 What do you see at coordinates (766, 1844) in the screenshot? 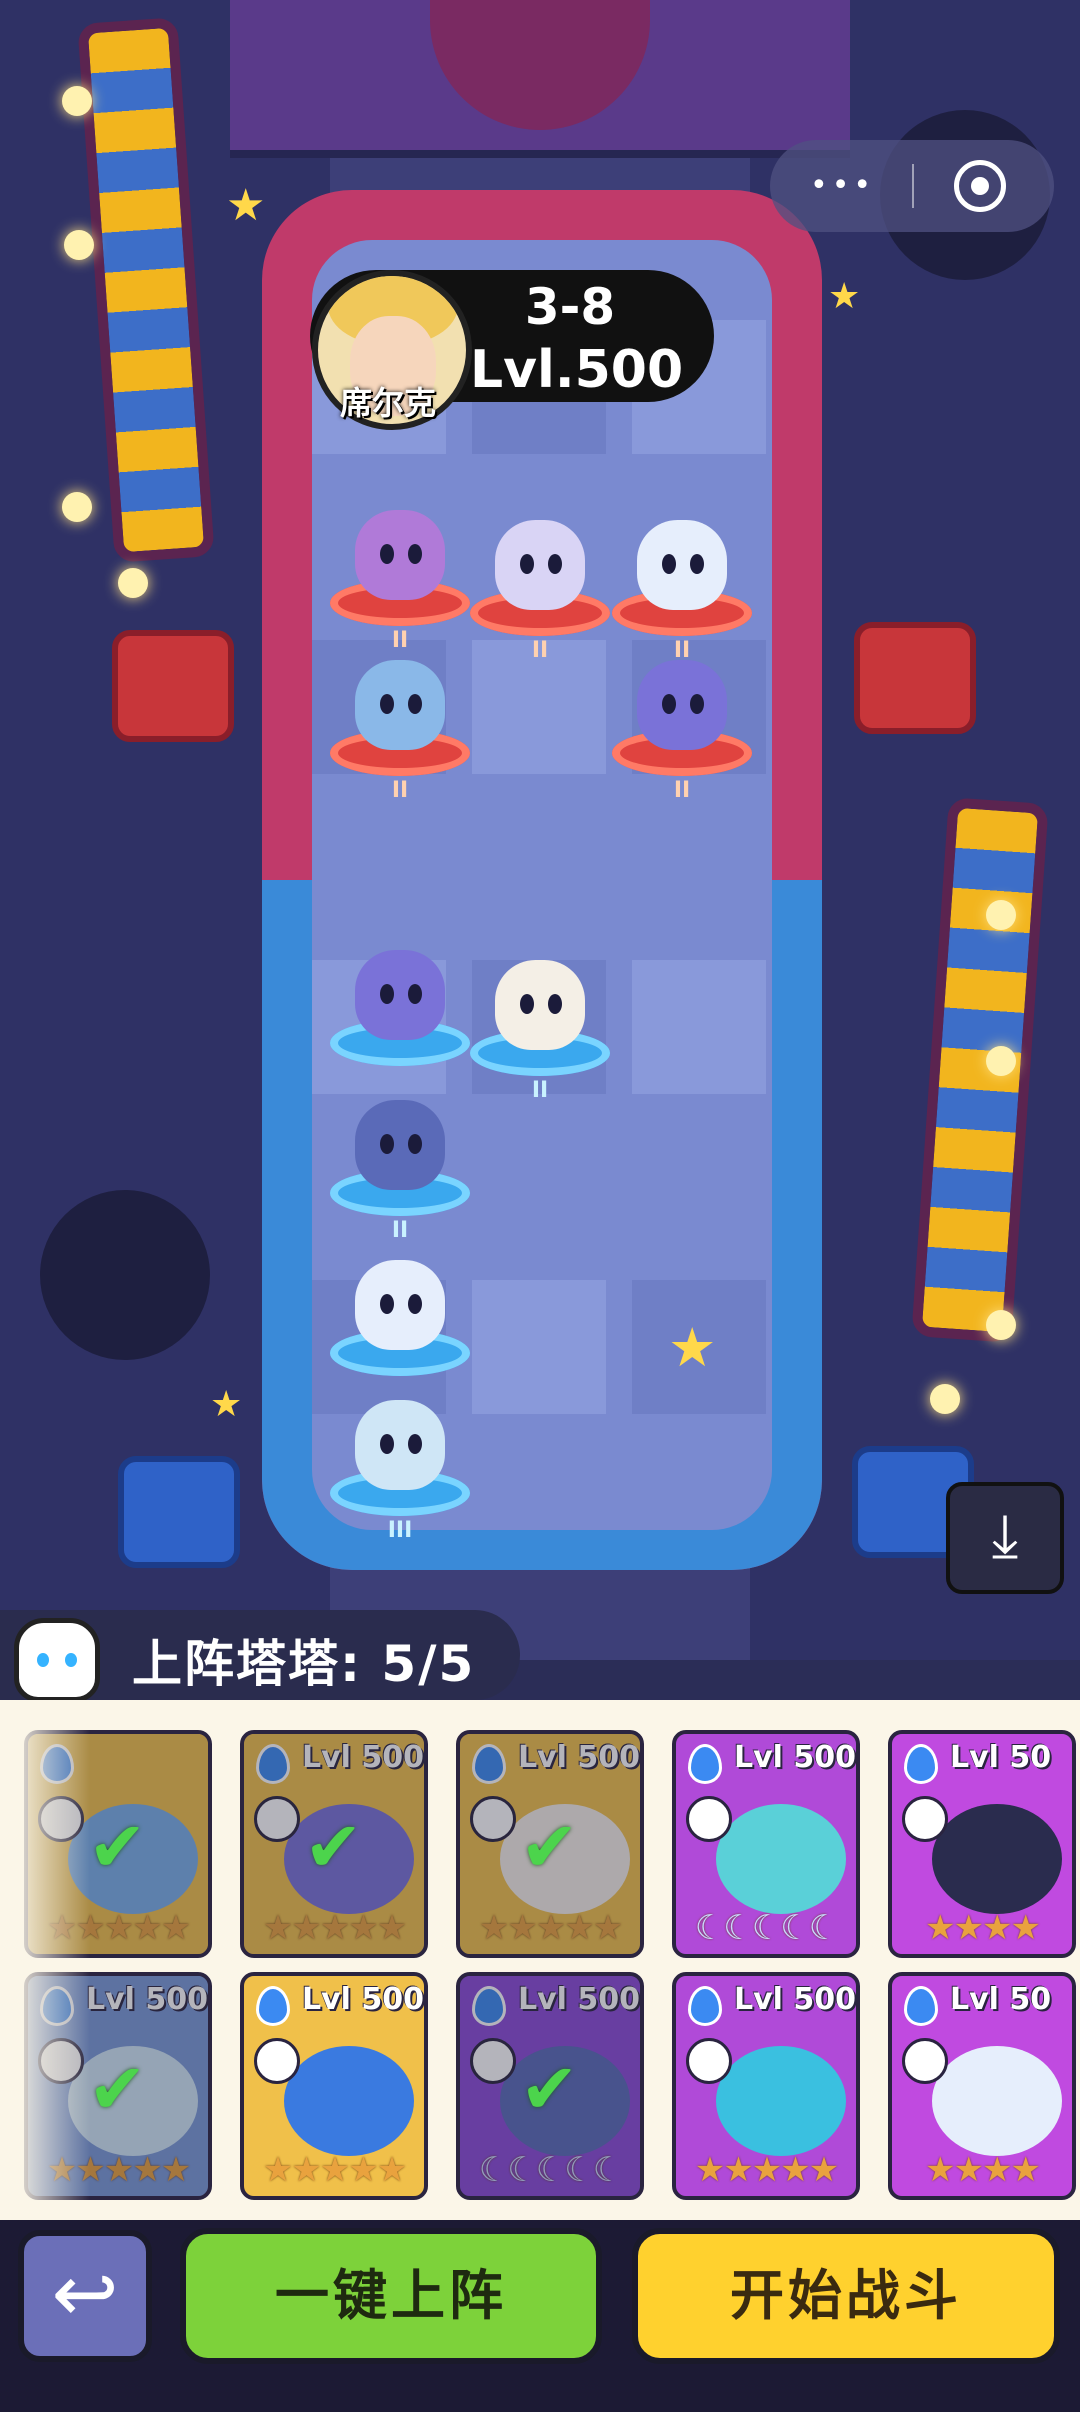
I see `tower-card: Lvl 500 ☾☾☾☾☾` at bounding box center [766, 1844].